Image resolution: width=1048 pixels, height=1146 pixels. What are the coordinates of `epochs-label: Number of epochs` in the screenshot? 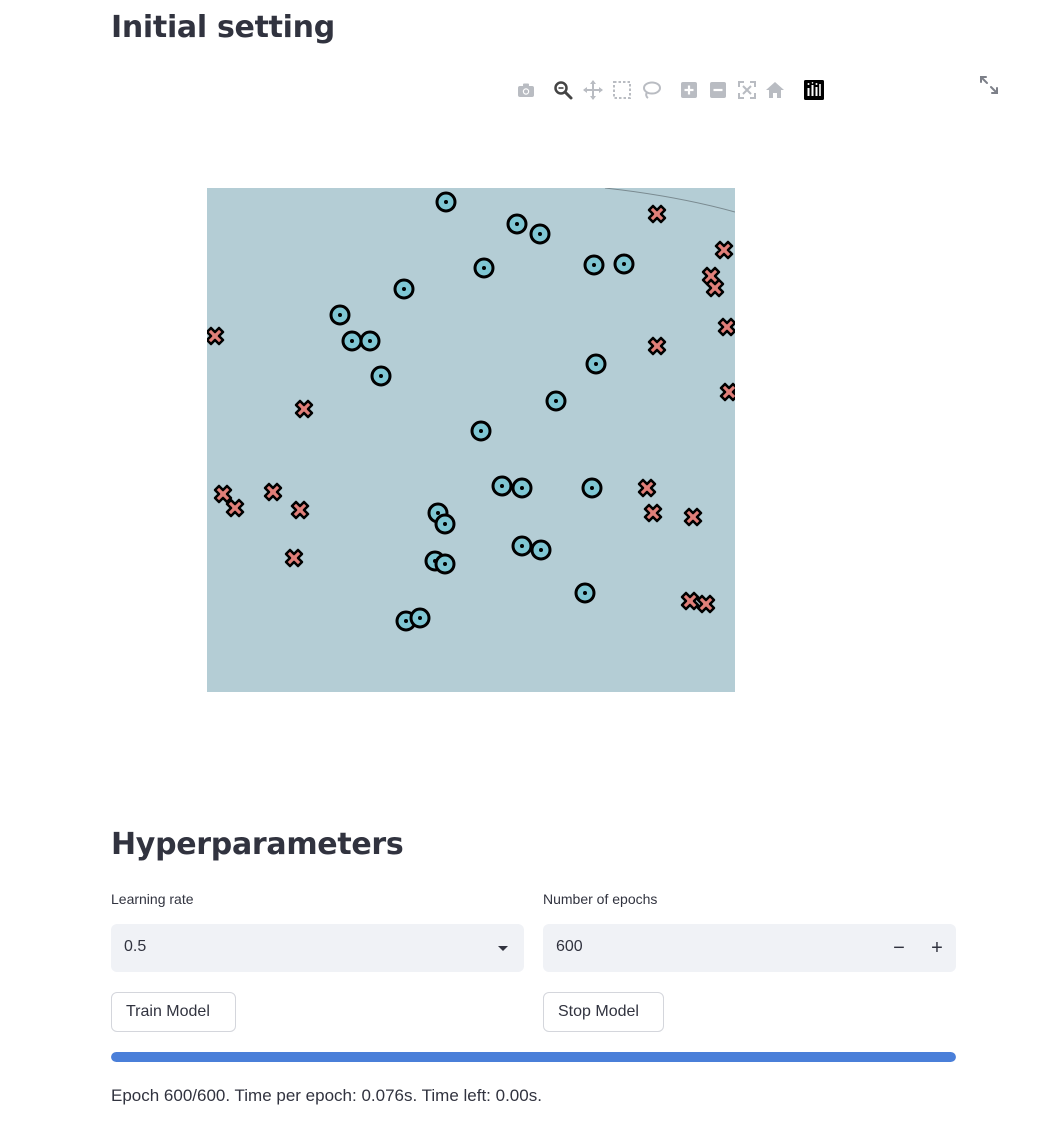 It's located at (600, 899).